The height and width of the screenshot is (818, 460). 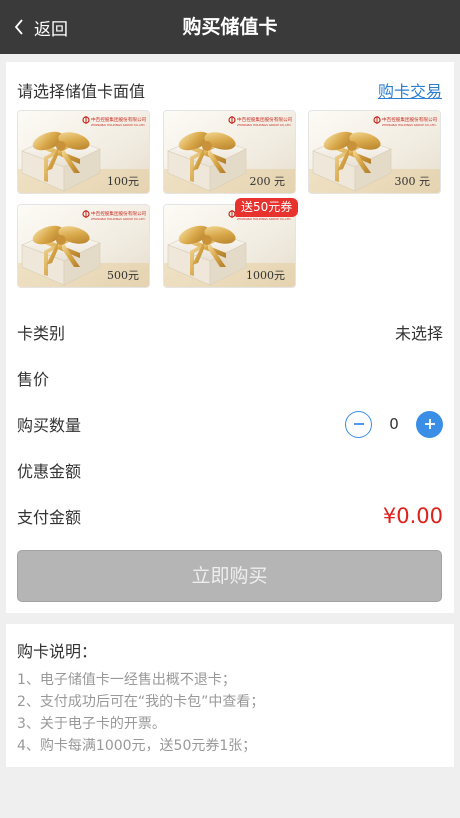 I want to click on chevron-left-icon, so click(x=18, y=27).